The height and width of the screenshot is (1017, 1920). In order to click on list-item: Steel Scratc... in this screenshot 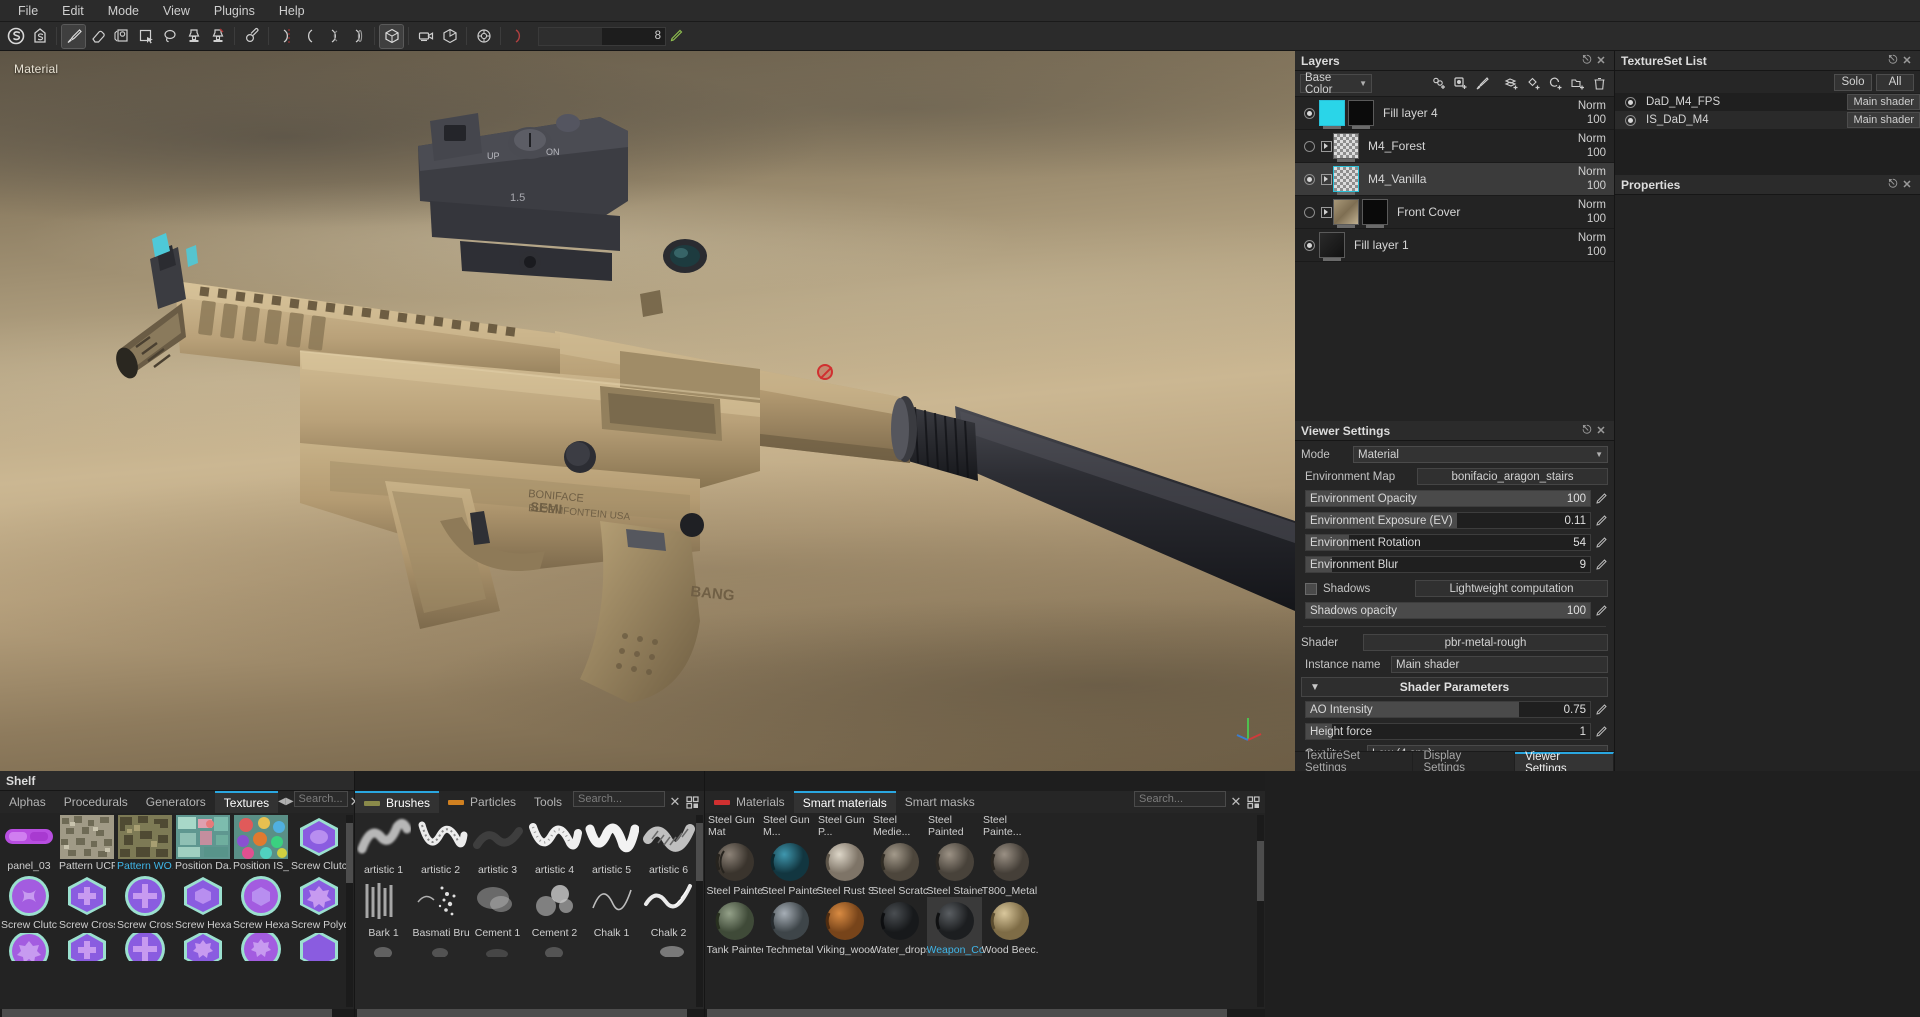, I will do `click(900, 867)`.